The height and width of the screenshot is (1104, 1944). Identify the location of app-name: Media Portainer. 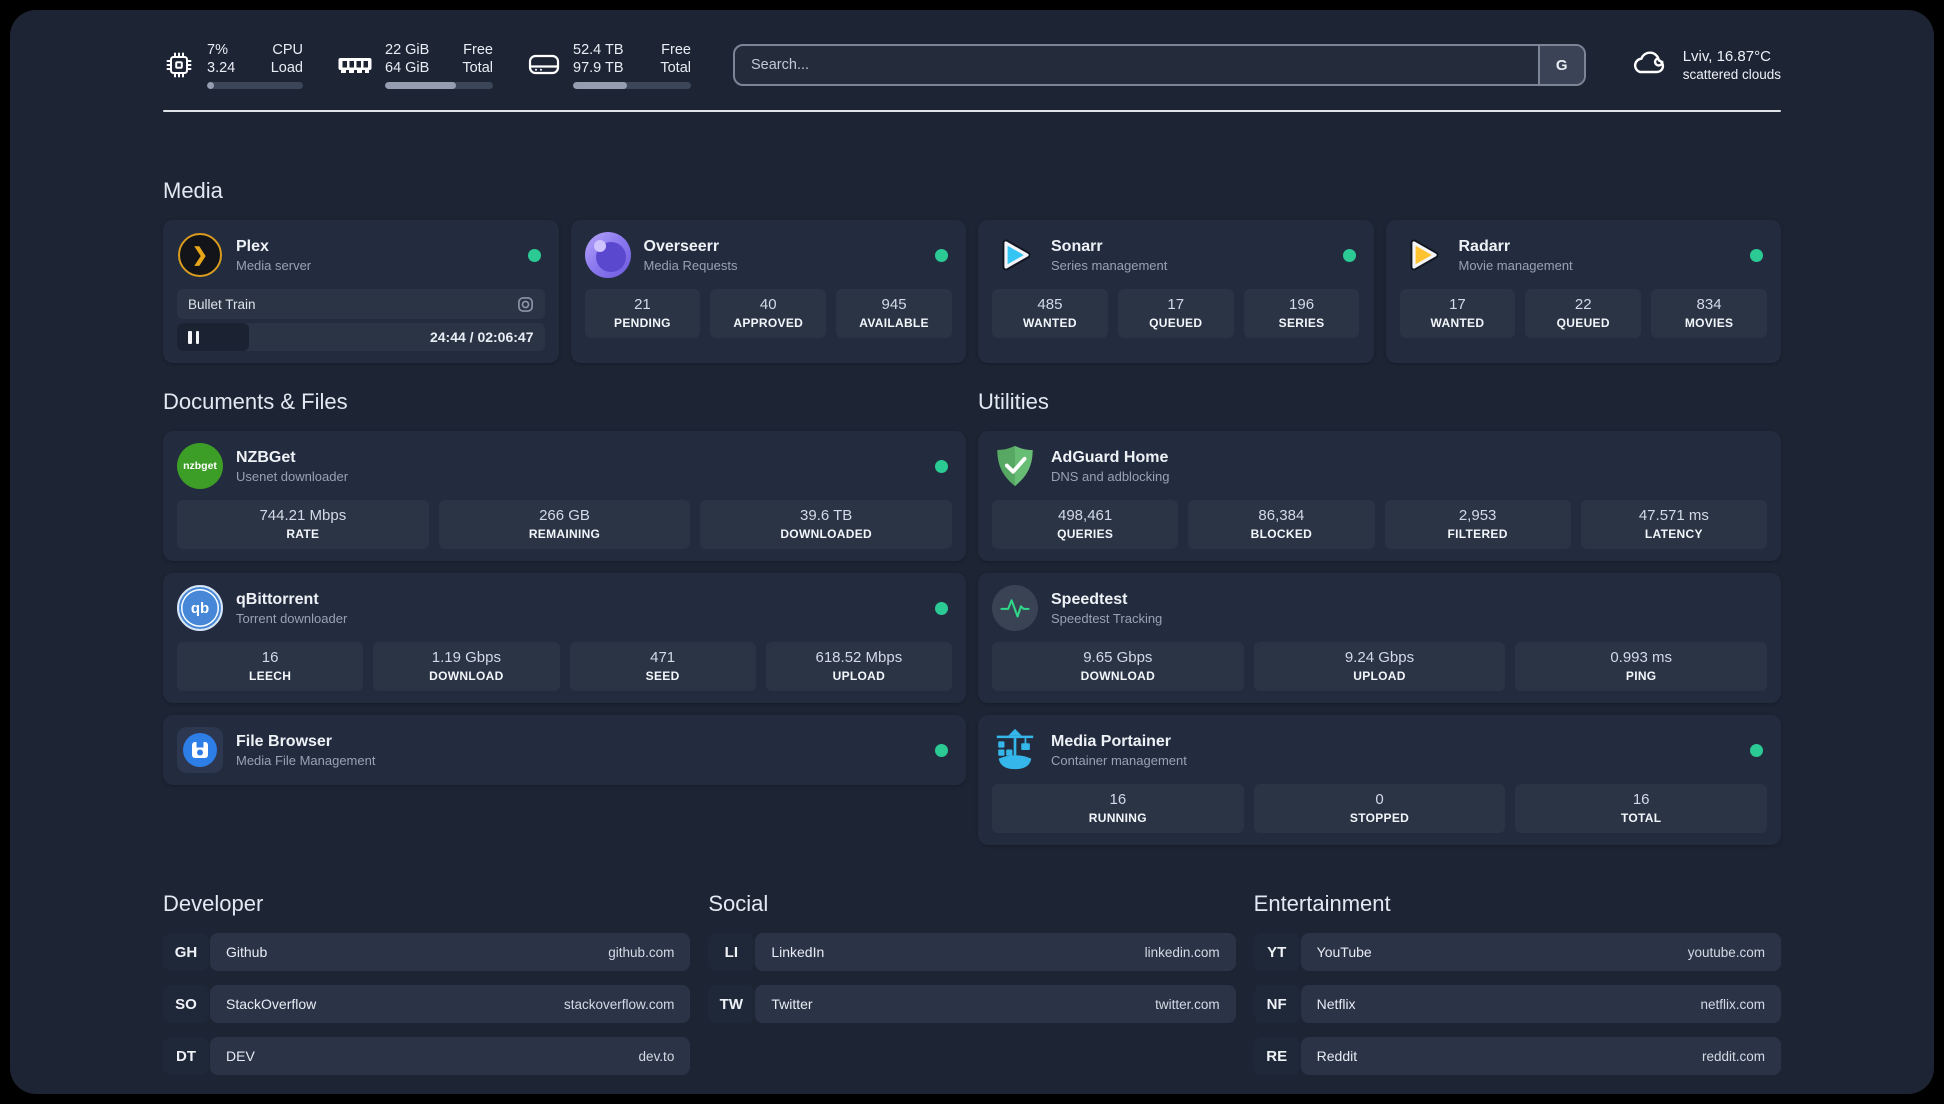
(1111, 741).